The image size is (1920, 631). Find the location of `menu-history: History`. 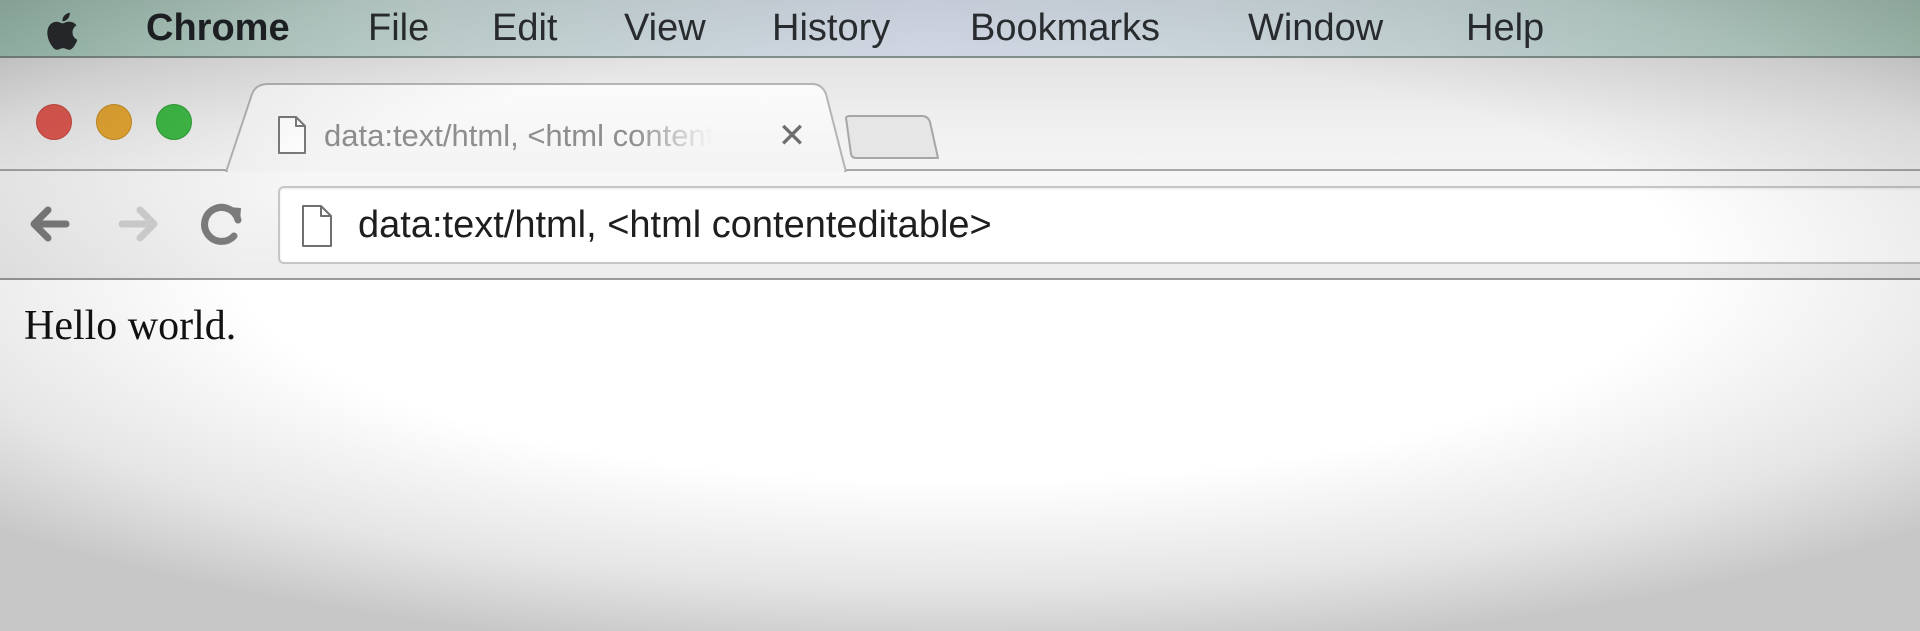

menu-history: History is located at coordinates (831, 28).